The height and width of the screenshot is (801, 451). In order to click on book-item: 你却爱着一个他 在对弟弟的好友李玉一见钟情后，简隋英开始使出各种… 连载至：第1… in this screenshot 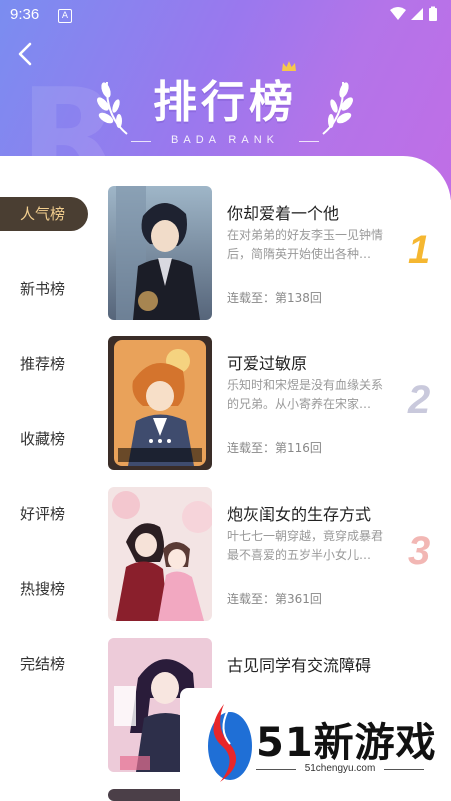, I will do `click(275, 253)`.